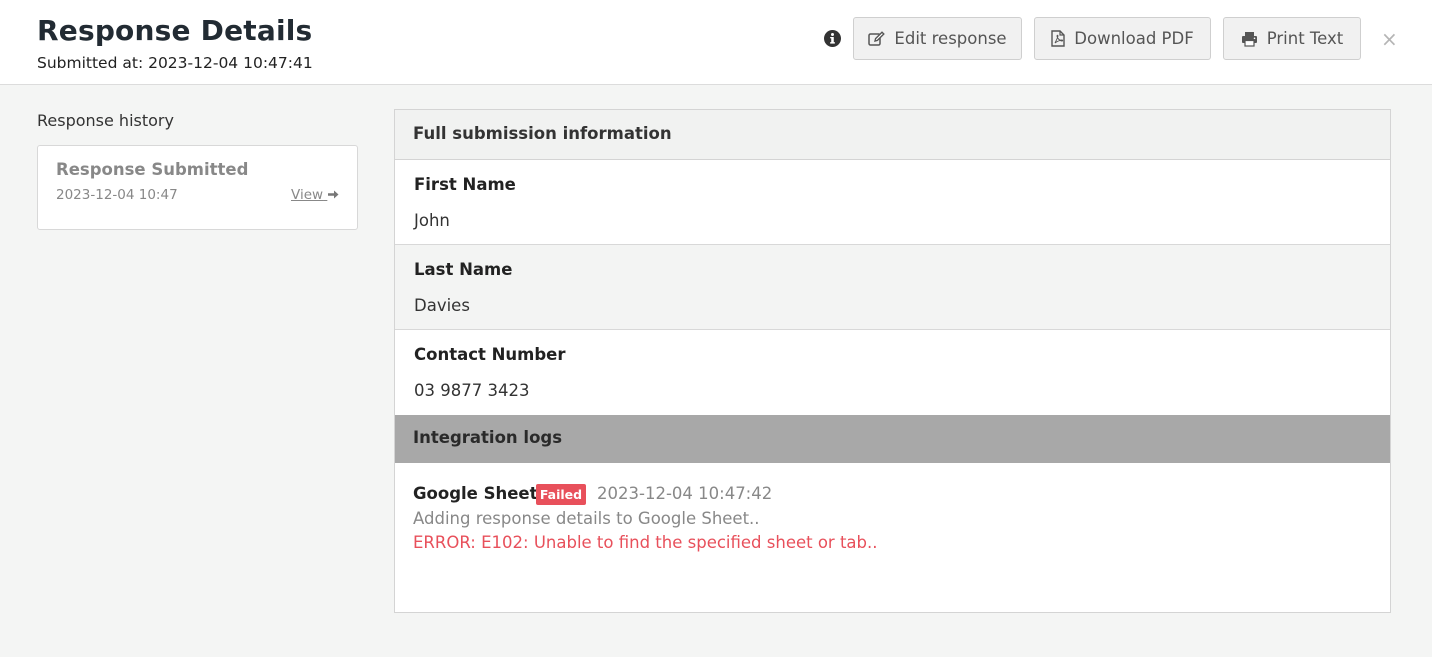 This screenshot has height=657, width=1432. What do you see at coordinates (892, 135) in the screenshot?
I see `submission-panel-header: Full submission information` at bounding box center [892, 135].